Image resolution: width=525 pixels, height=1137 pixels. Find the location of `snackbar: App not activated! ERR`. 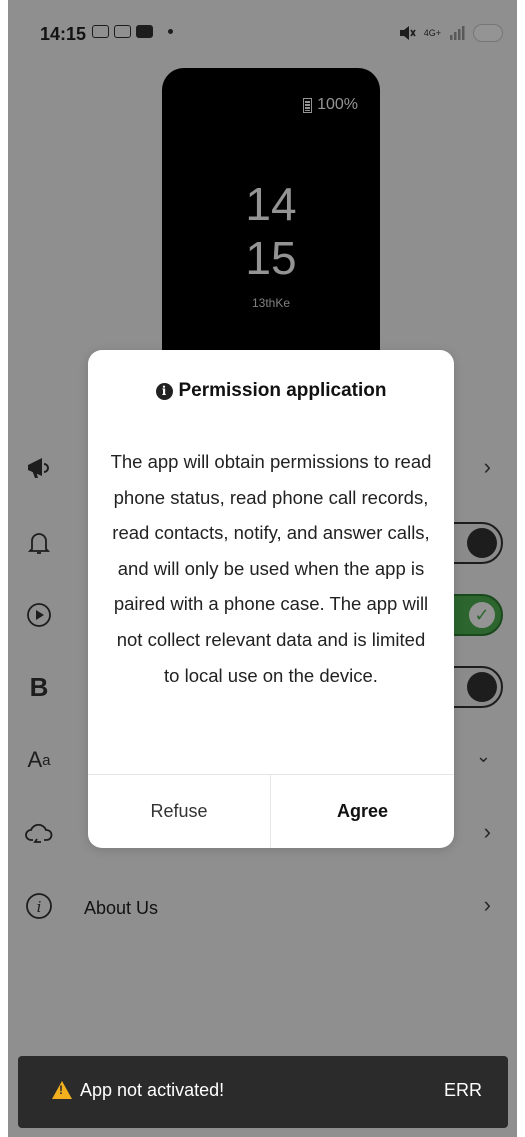

snackbar: App not activated! ERR is located at coordinates (263, 1092).